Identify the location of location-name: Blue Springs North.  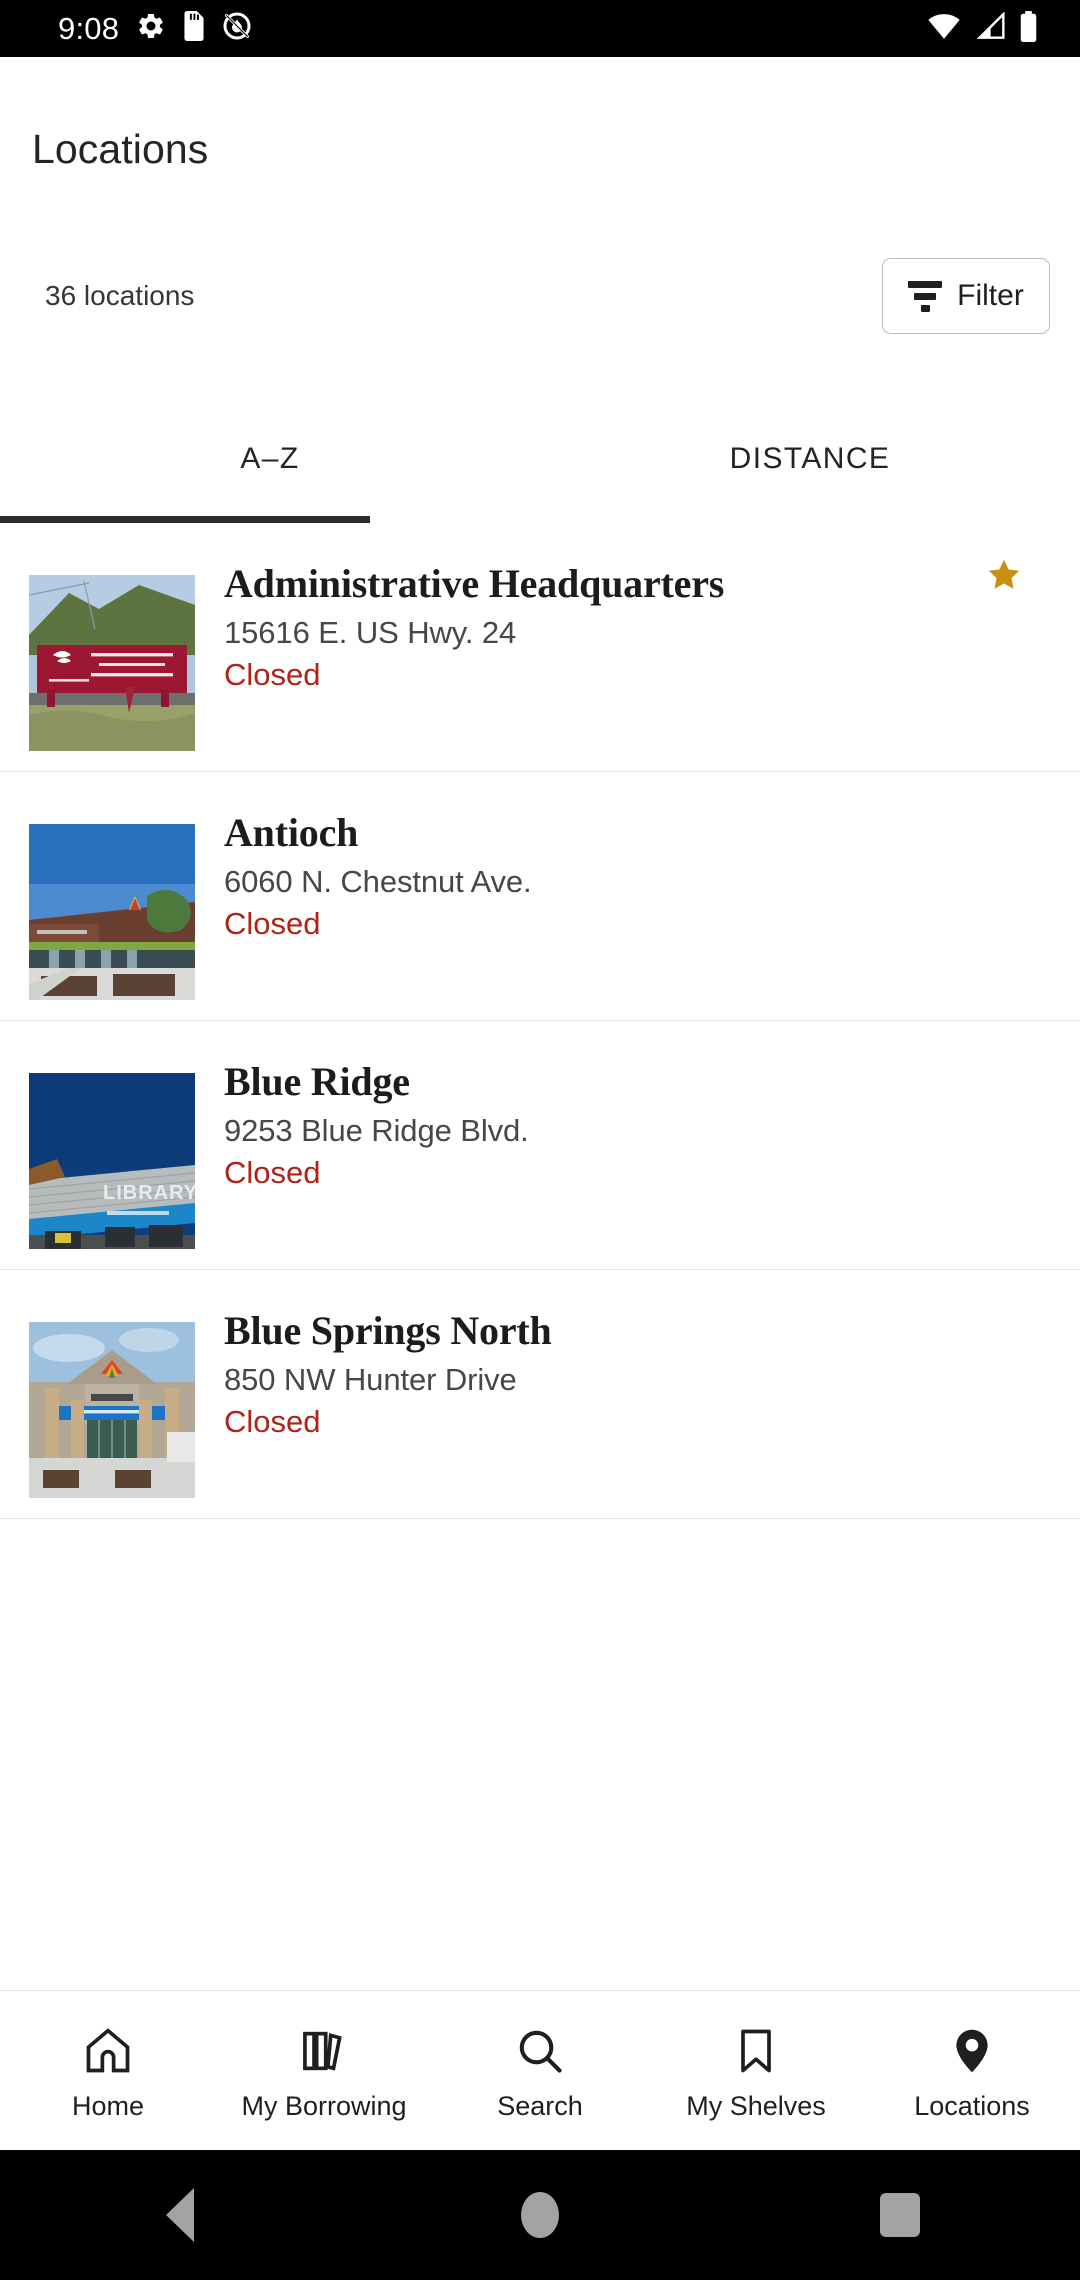
(388, 1330).